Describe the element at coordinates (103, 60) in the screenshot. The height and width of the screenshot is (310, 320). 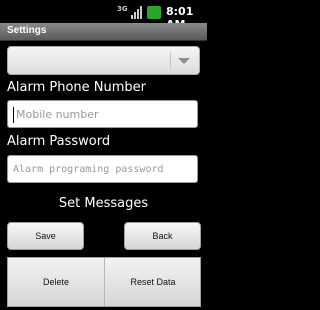
I see `settings-spinner` at that location.